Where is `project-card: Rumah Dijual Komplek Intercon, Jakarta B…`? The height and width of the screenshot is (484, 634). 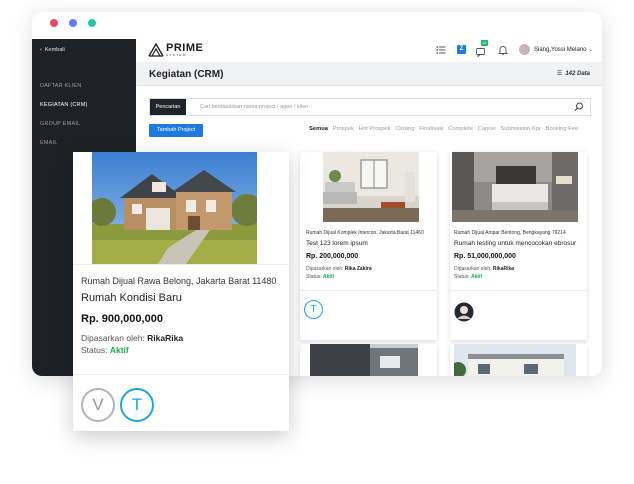
project-card: Rumah Dijual Komplek Intercon, Jakarta B… is located at coordinates (368, 246).